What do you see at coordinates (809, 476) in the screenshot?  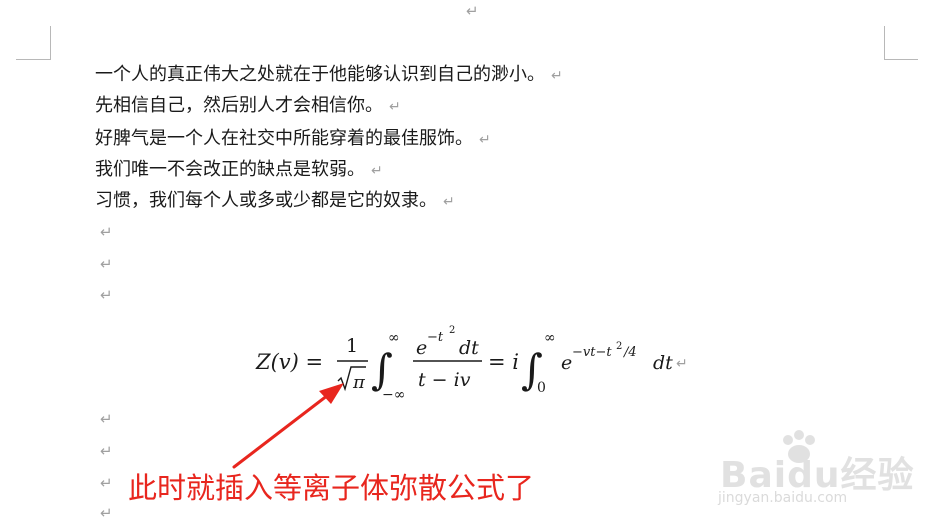 I see `baidu-jingyan-watermark: Baidu经验 jingyan.baidu.com` at bounding box center [809, 476].